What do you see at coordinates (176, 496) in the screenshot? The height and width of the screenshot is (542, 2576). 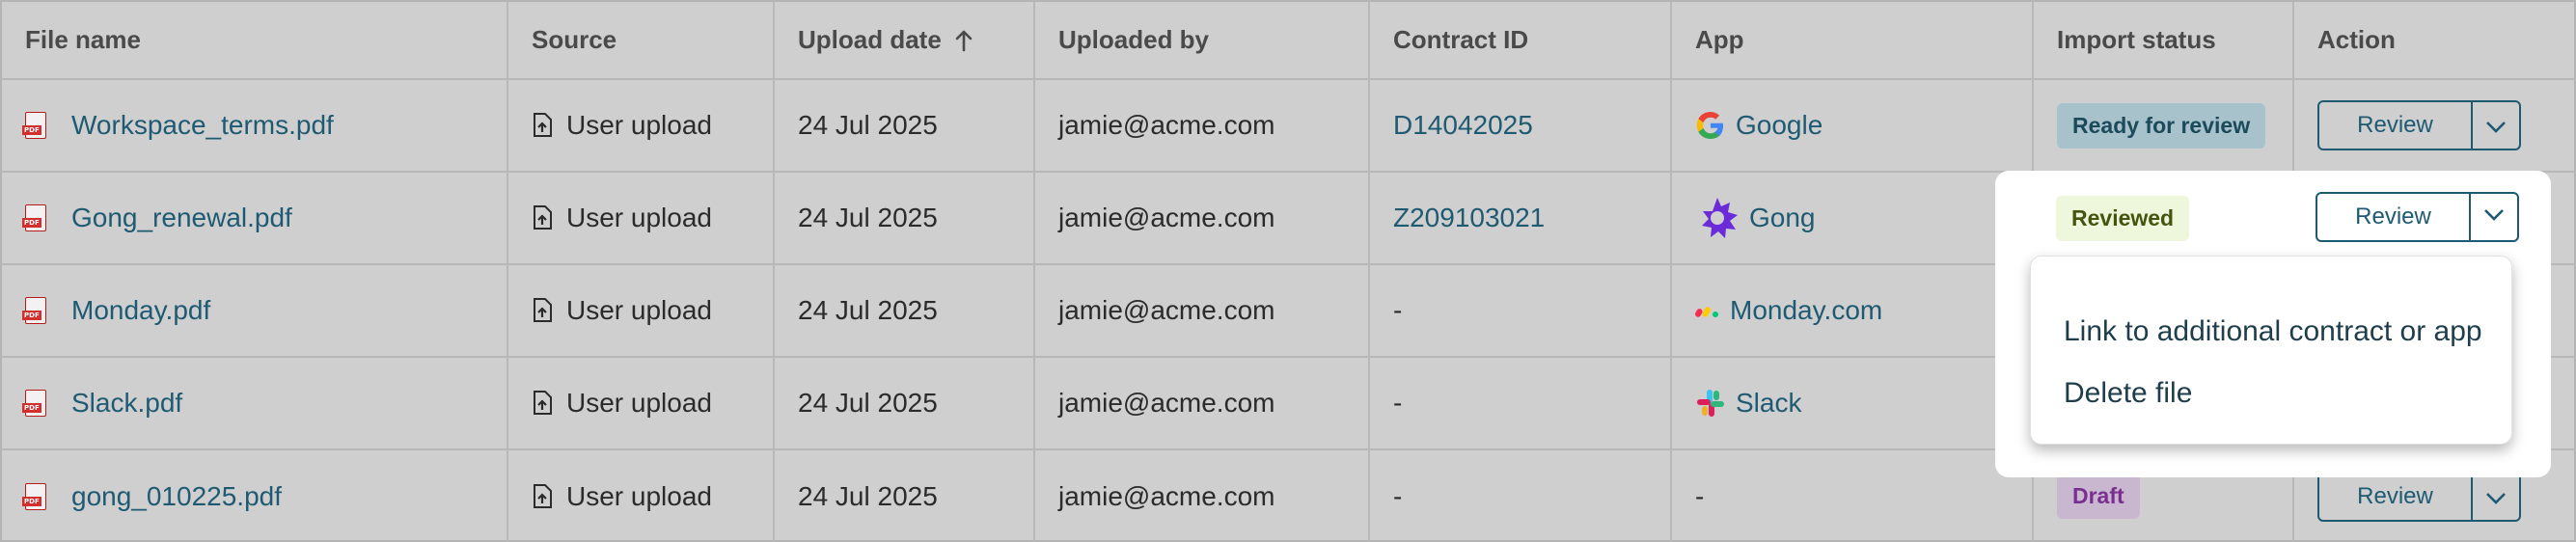 I see `file-name-link: gong_010225.pdf` at bounding box center [176, 496].